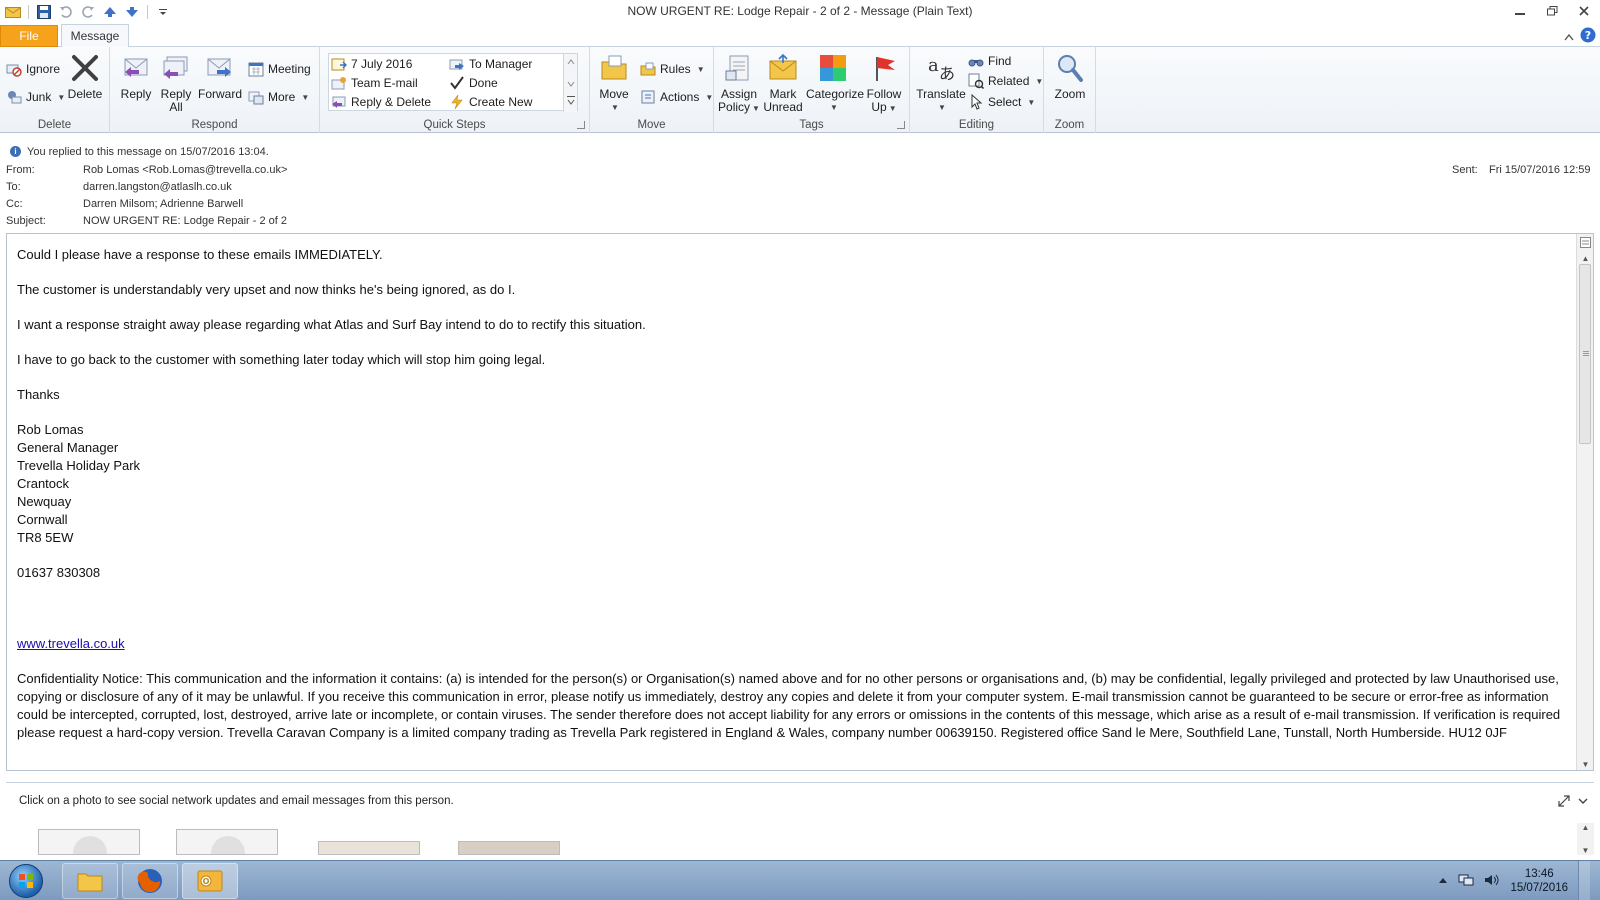  Describe the element at coordinates (989, 61) in the screenshot. I see `find-button: Find` at that location.